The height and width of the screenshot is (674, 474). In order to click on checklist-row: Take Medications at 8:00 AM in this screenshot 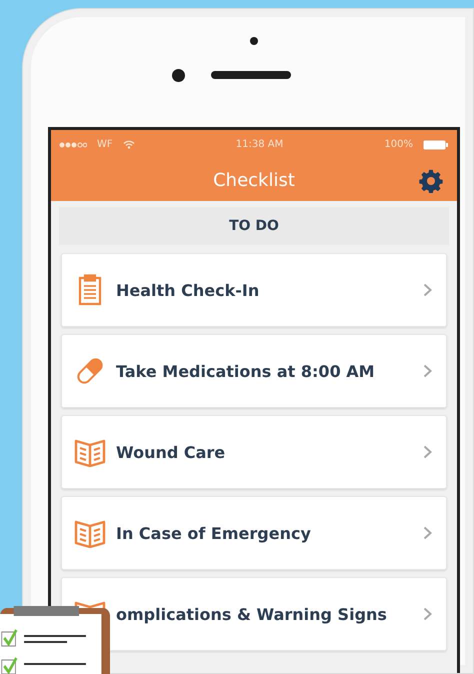, I will do `click(254, 371)`.